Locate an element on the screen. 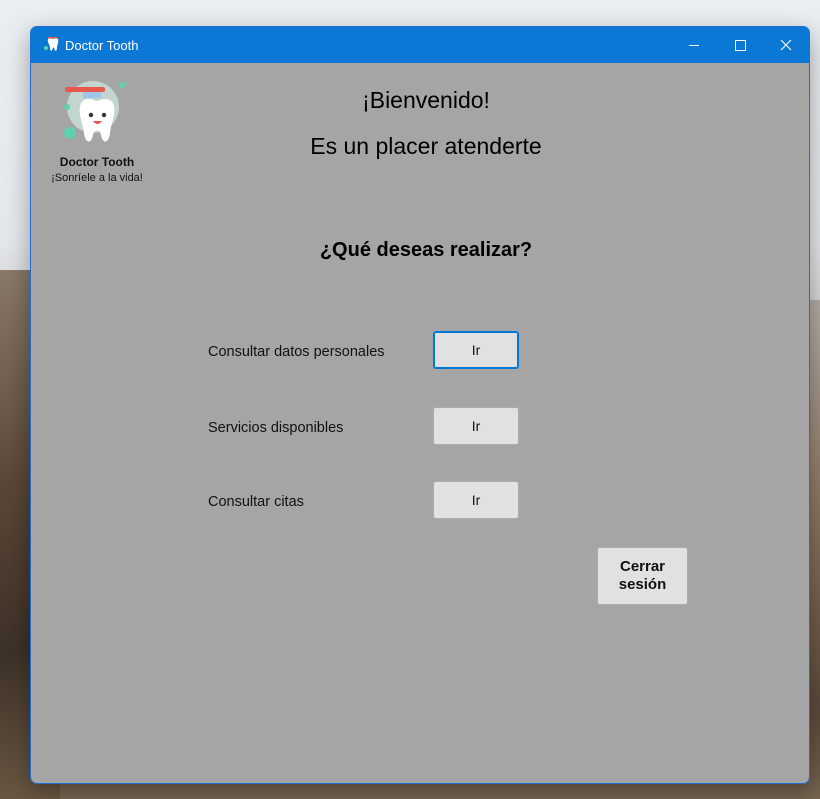 Image resolution: width=820 pixels, height=799 pixels. question-heading: ¿Qué deseas realizar? is located at coordinates (426, 250).